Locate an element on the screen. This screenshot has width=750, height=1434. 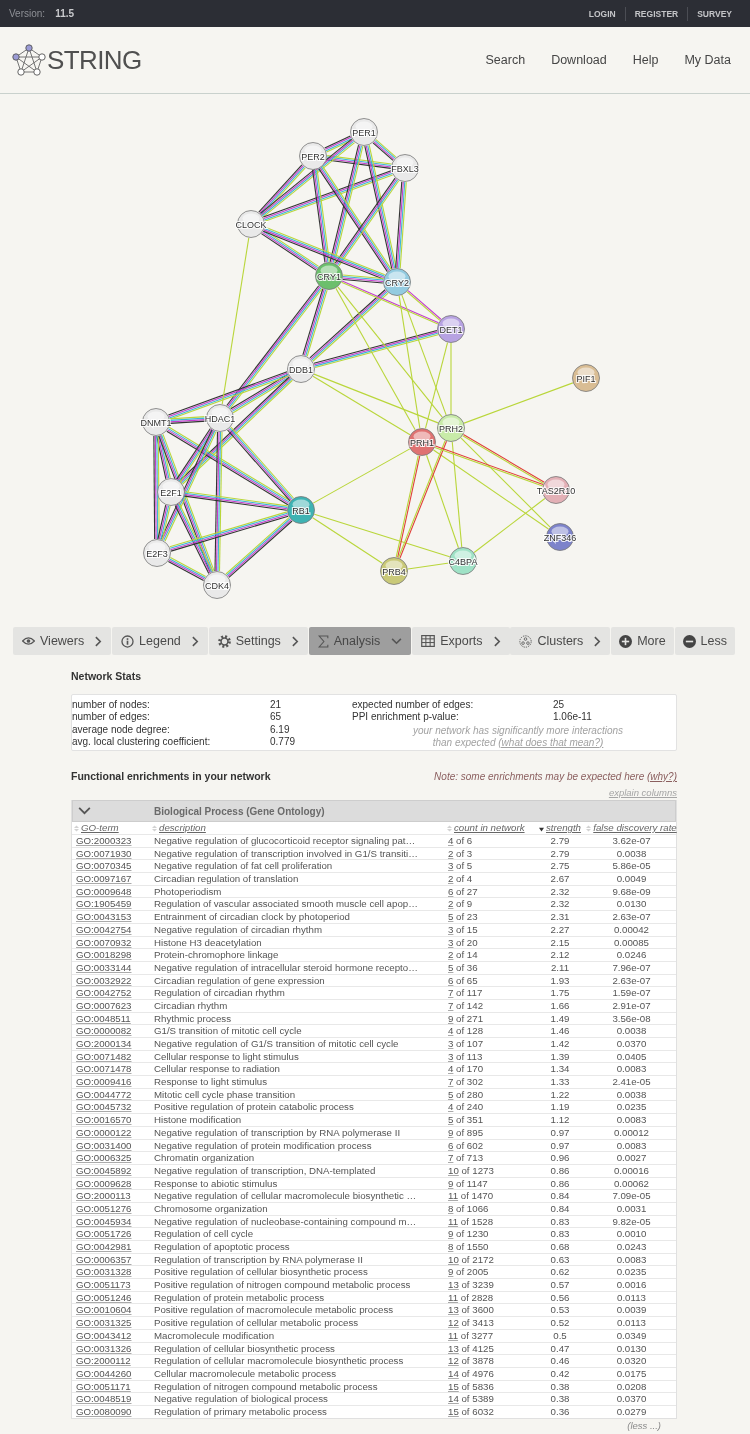
go-term-link: GO:0051173 is located at coordinates (103, 1285).